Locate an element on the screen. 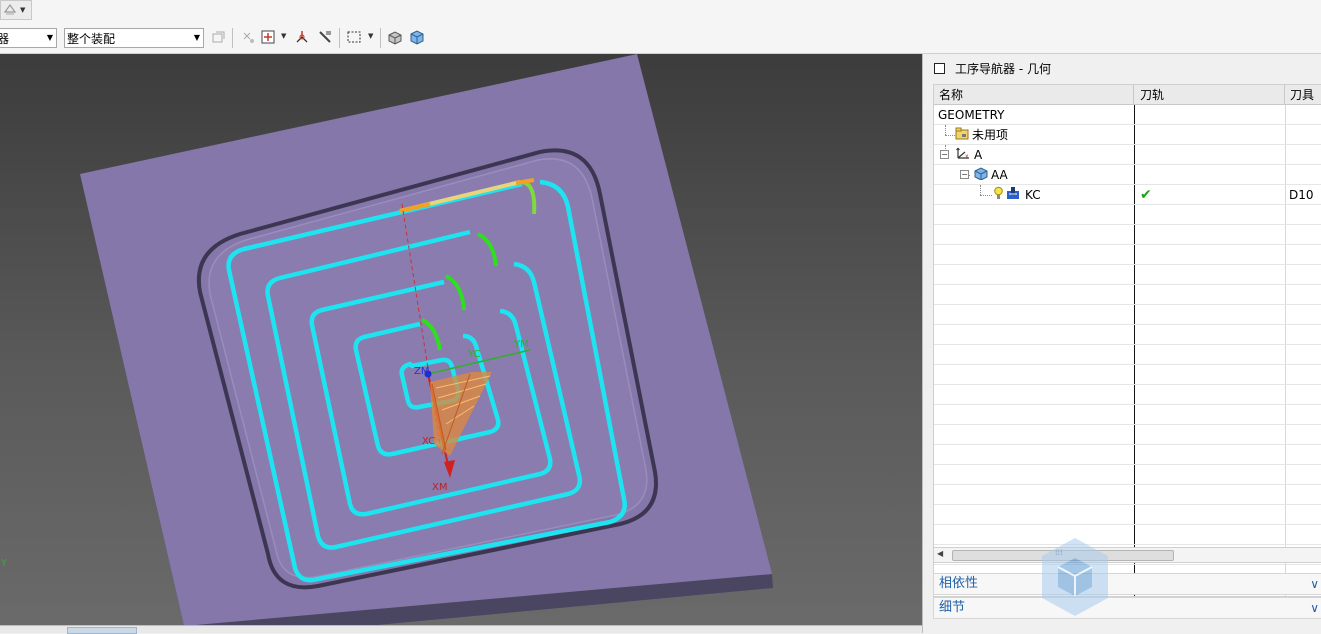 Image resolution: width=1321 pixels, height=634 pixels. horizontal-scrollbar: ◀ ⁞⁞⁞ is located at coordinates (1127, 555).